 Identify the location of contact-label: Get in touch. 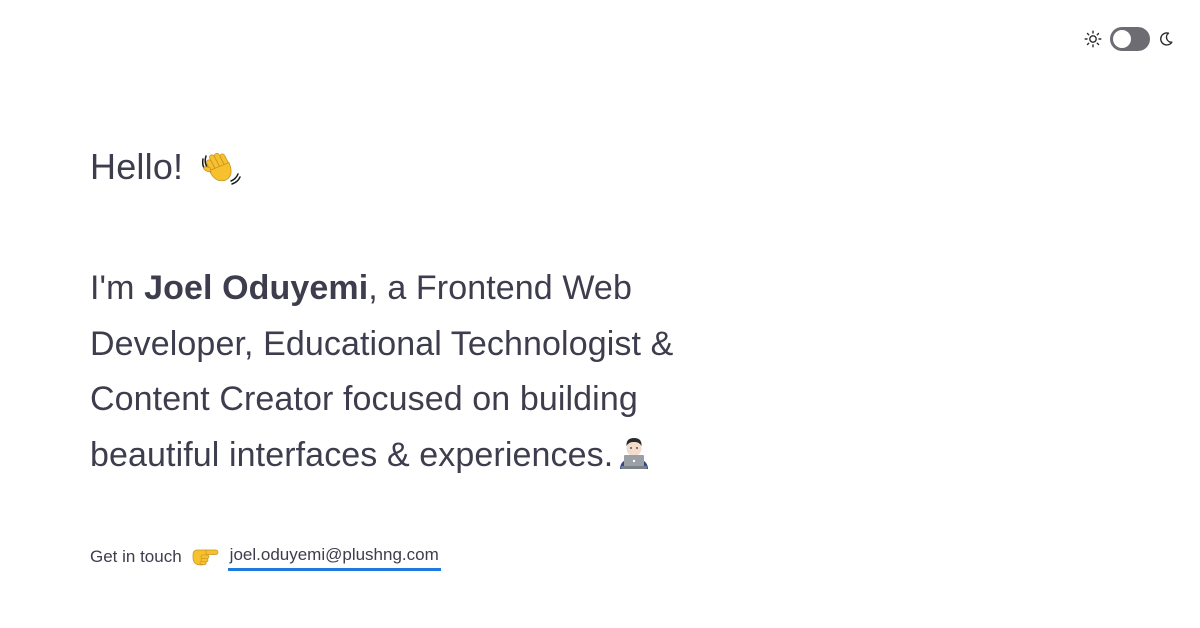
(136, 556).